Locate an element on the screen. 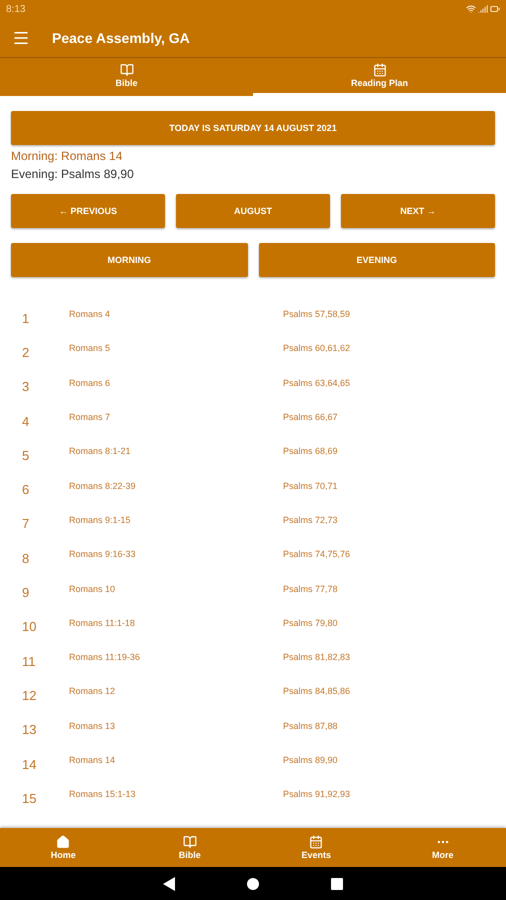  morning-reading: Romans 12 is located at coordinates (92, 691).